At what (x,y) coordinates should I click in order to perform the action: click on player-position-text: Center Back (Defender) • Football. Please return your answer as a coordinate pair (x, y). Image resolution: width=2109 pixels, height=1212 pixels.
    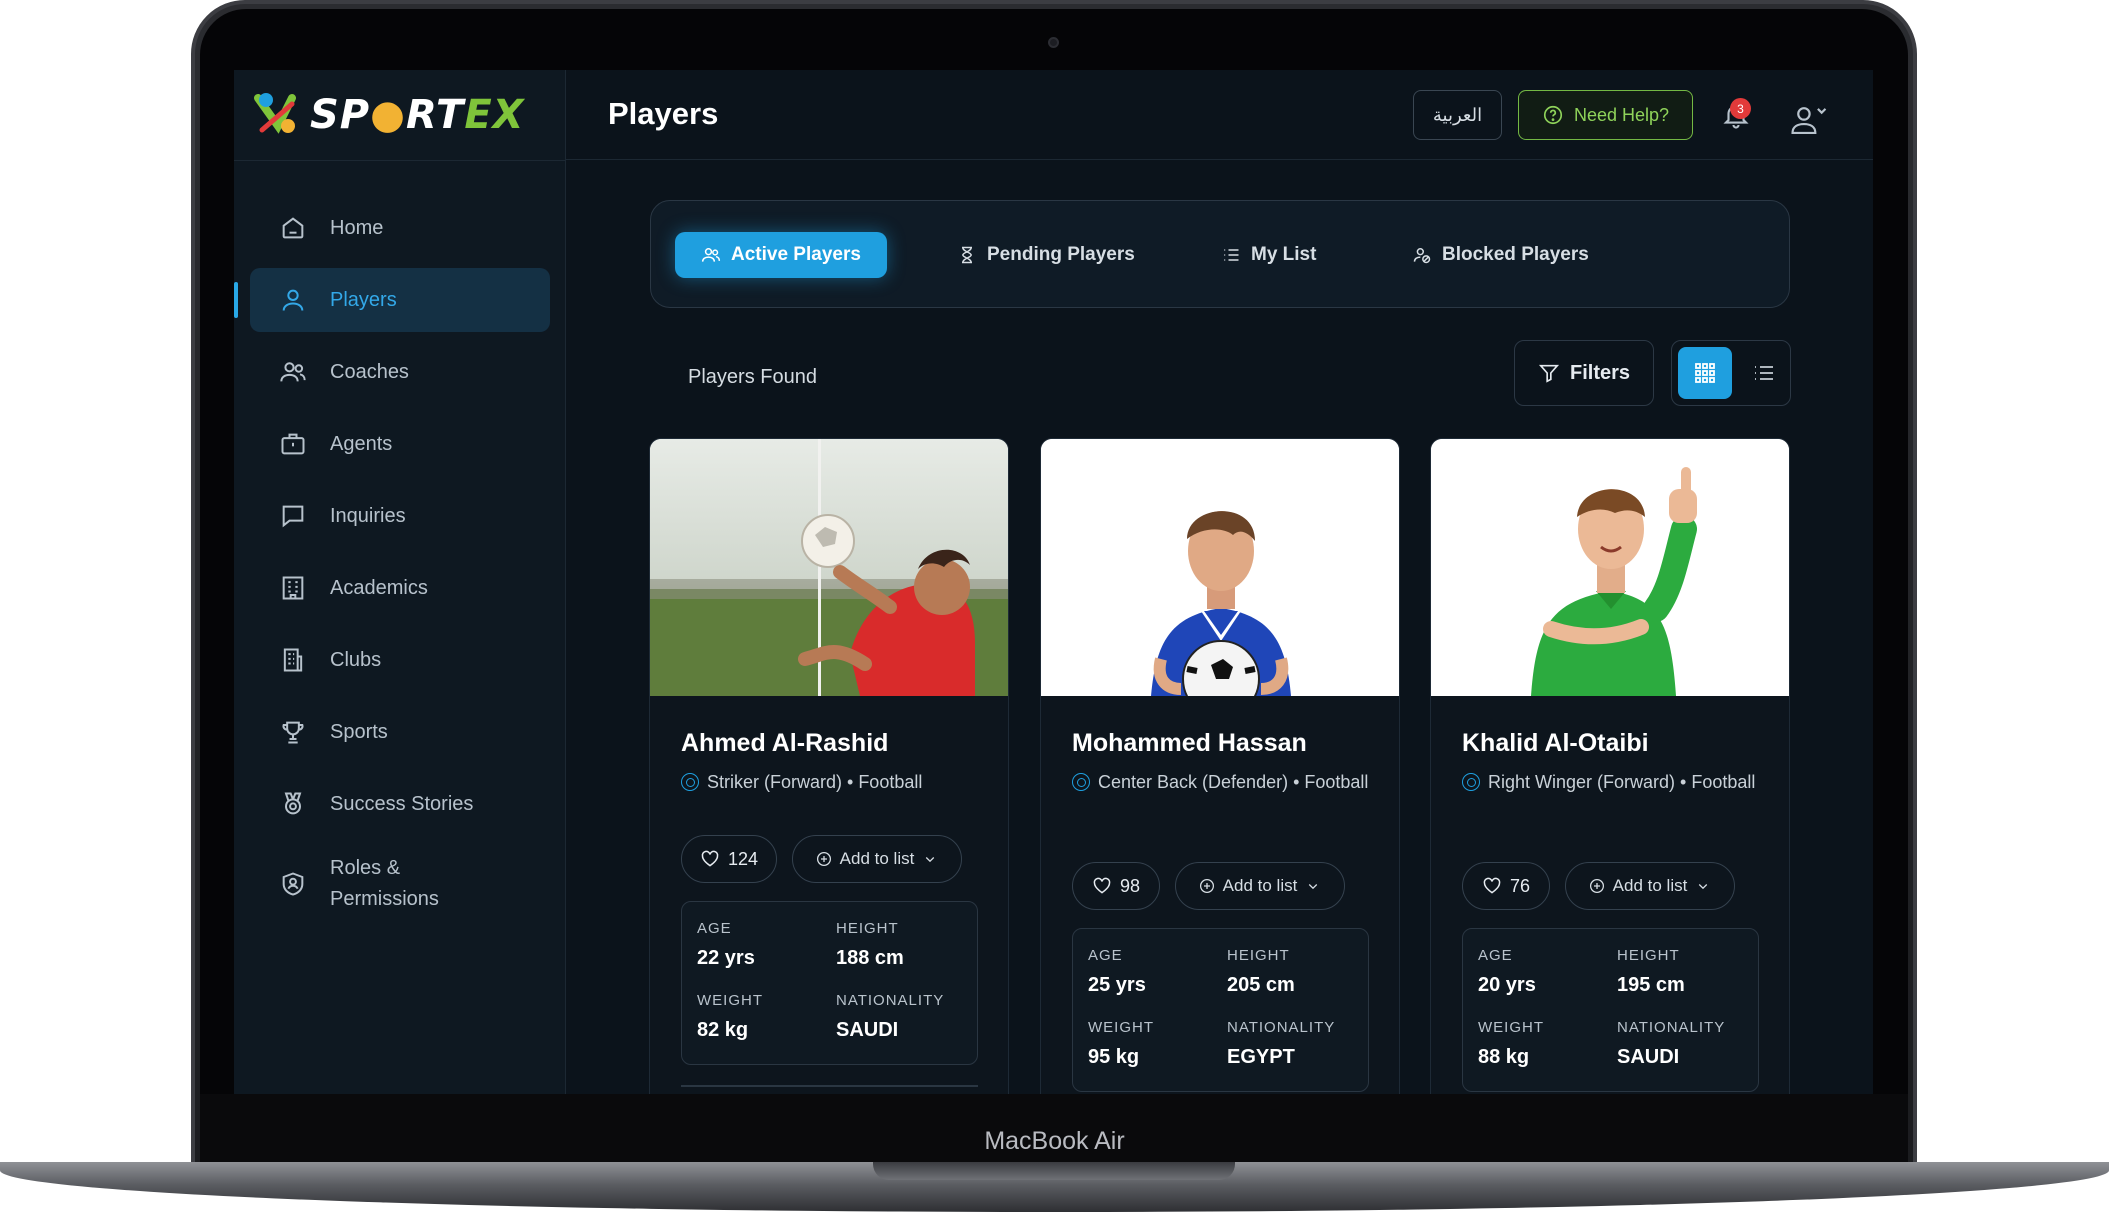
    Looking at the image, I should click on (1233, 782).